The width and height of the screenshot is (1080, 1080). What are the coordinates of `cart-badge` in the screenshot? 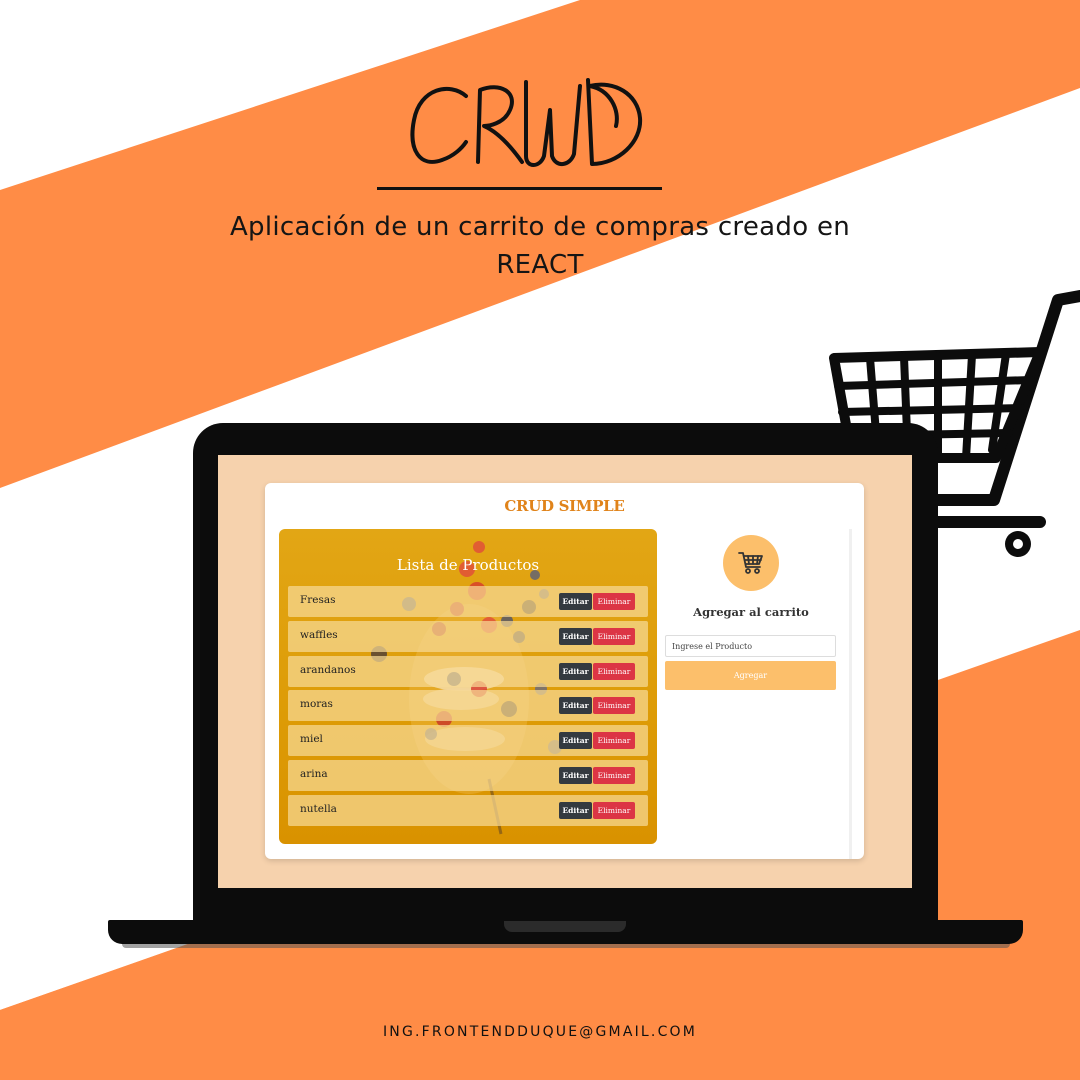 It's located at (751, 563).